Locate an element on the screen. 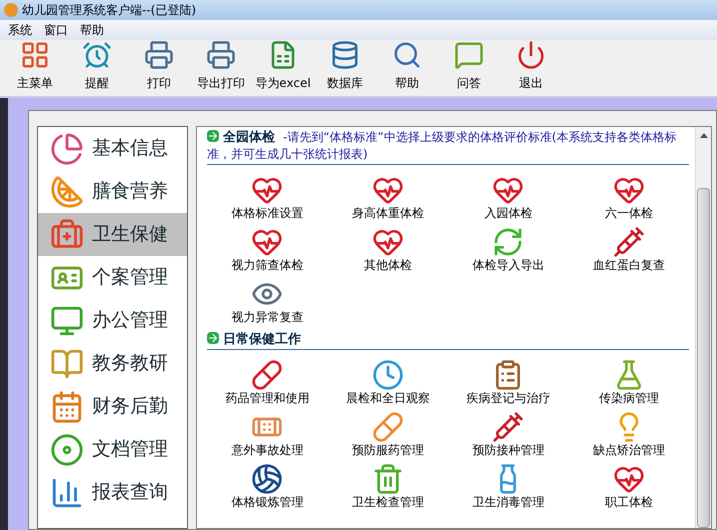 The width and height of the screenshot is (717, 530). power-icon is located at coordinates (531, 55).